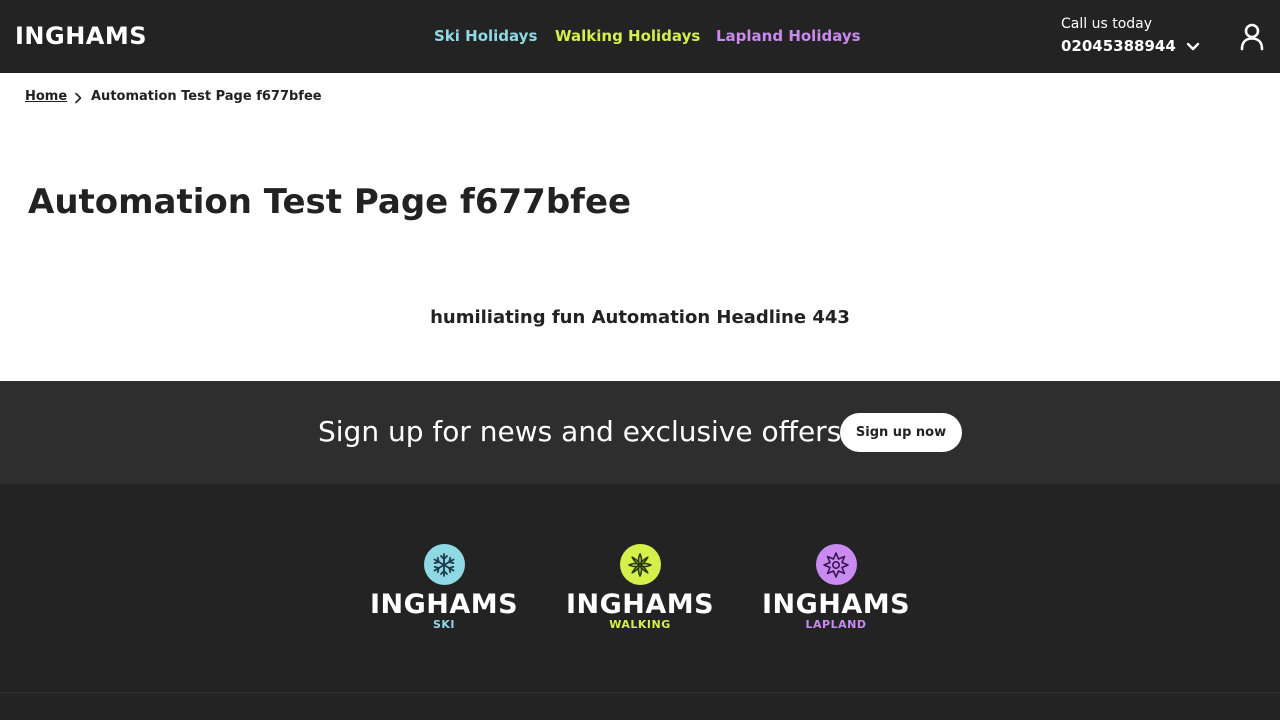  What do you see at coordinates (640, 692) in the screenshot?
I see `footer-divider` at bounding box center [640, 692].